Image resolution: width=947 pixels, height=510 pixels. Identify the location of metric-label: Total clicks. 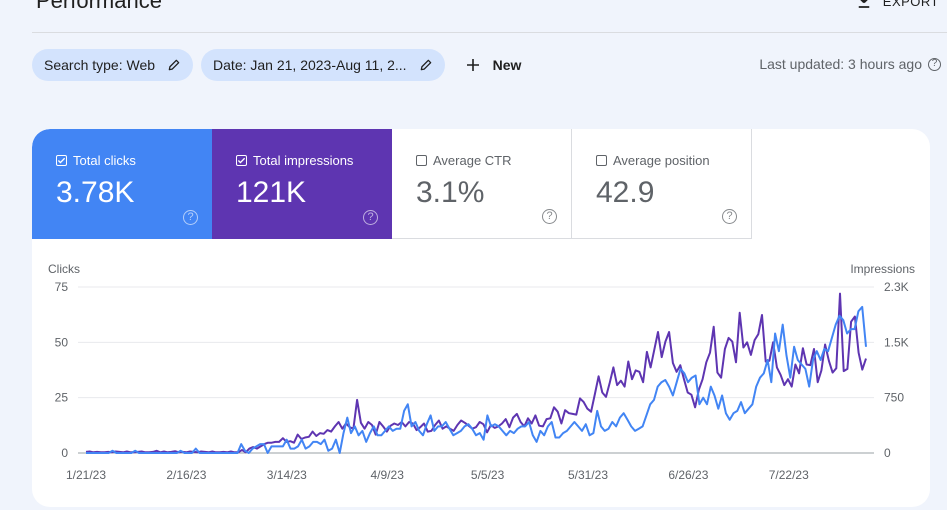
(104, 160).